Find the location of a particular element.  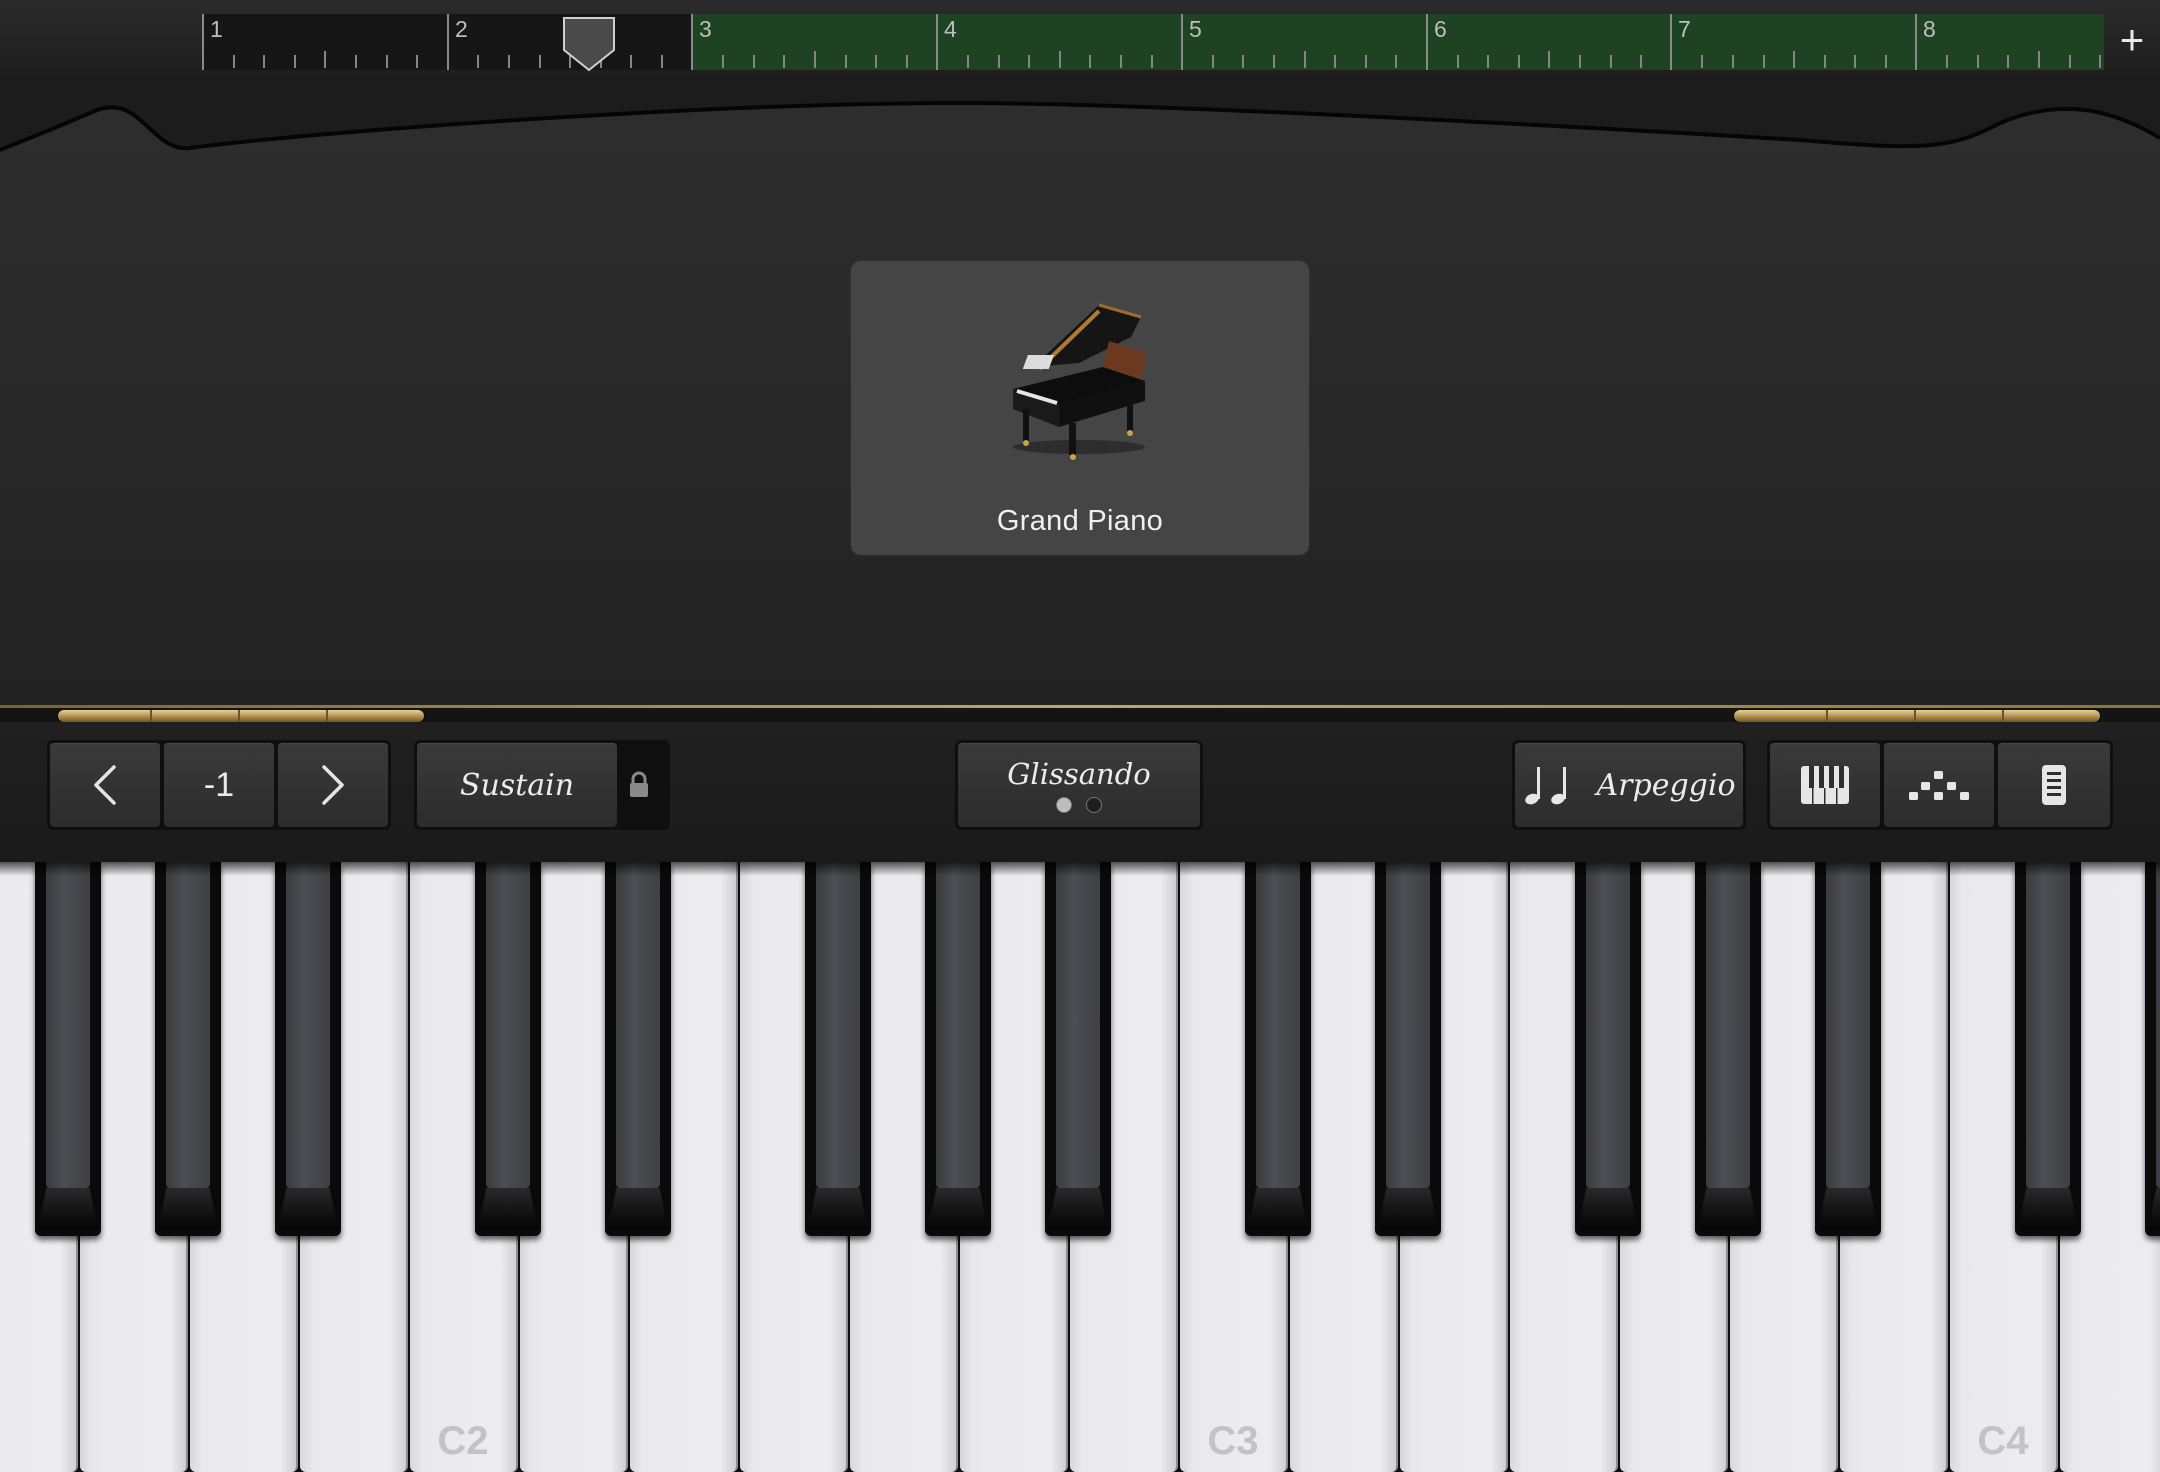

add-section-button: + is located at coordinates (2132, 41).